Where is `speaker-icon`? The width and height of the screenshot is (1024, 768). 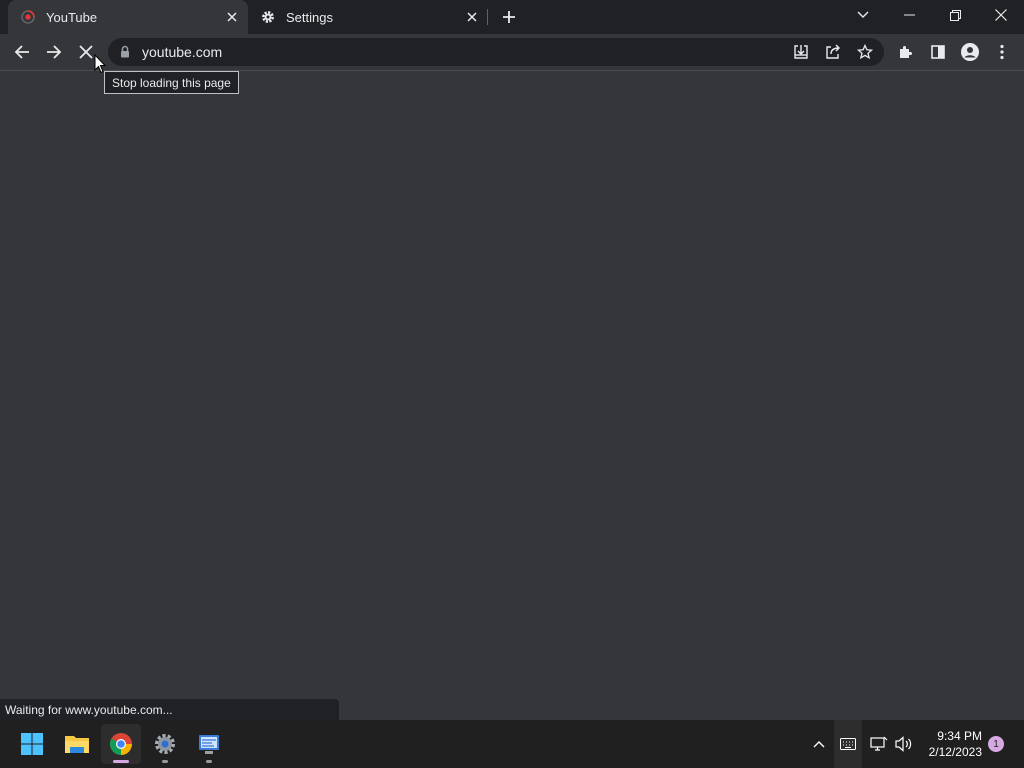
speaker-icon is located at coordinates (903, 744).